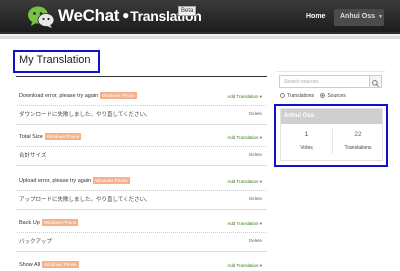  What do you see at coordinates (31, 137) in the screenshot?
I see `source-string: Total Size` at bounding box center [31, 137].